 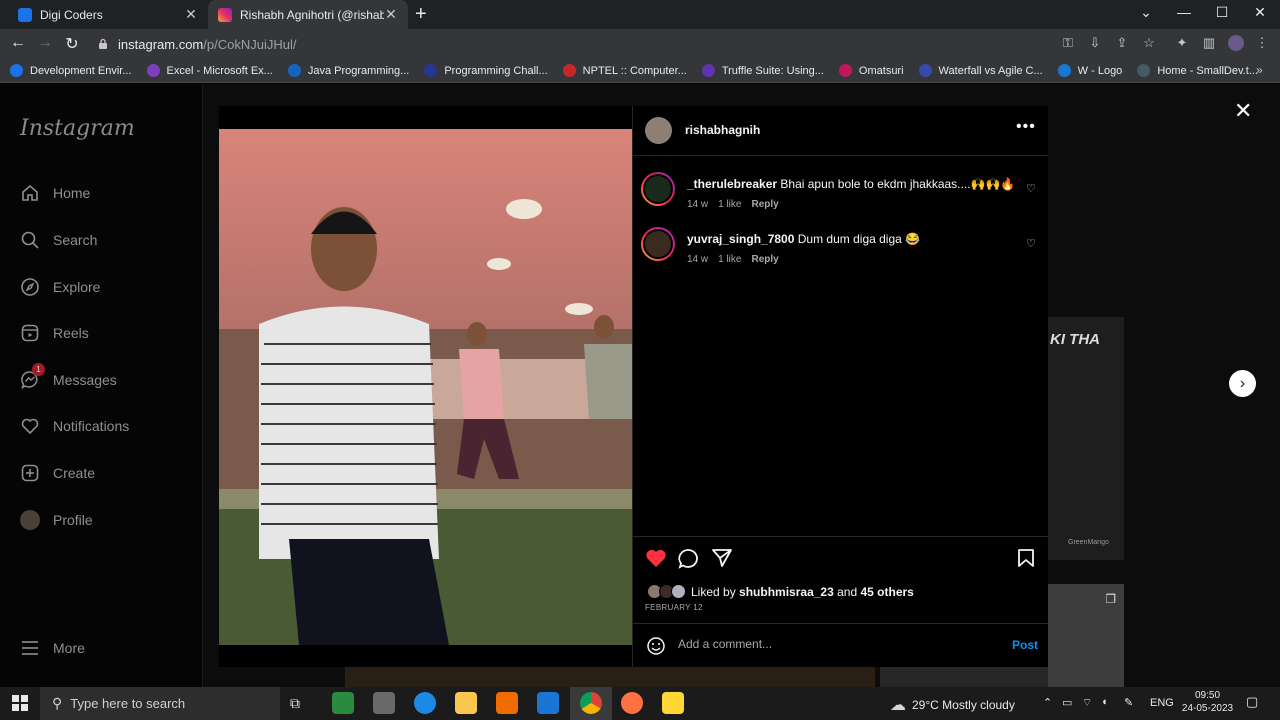 What do you see at coordinates (60, 287) in the screenshot?
I see `sidebar-item-explore: Explore` at bounding box center [60, 287].